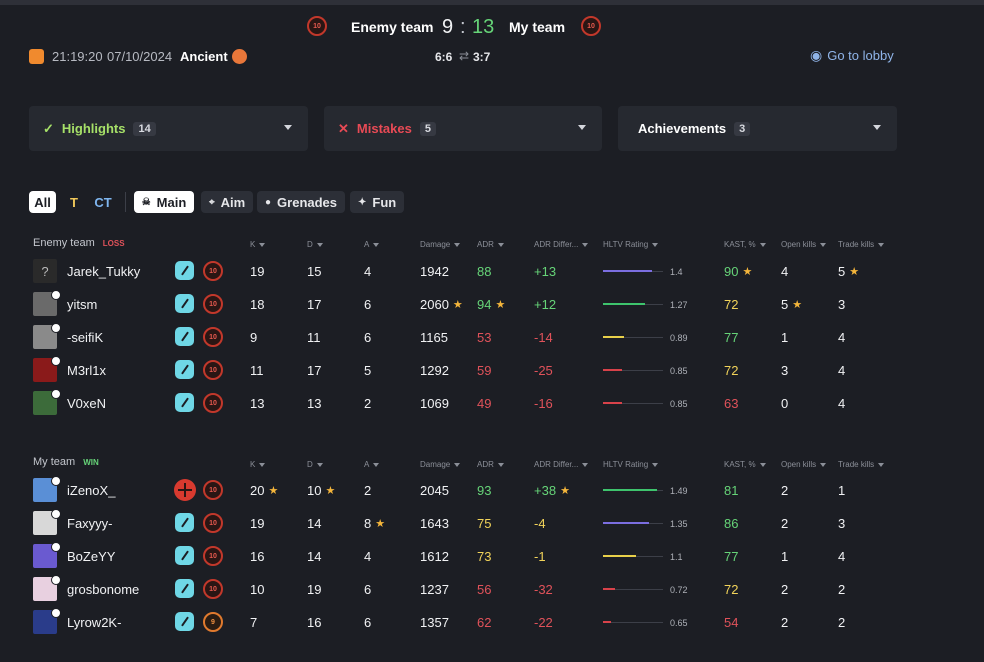 The image size is (984, 662). I want to click on mistakes-dropdown: ✕ Mistakes 5, so click(463, 128).